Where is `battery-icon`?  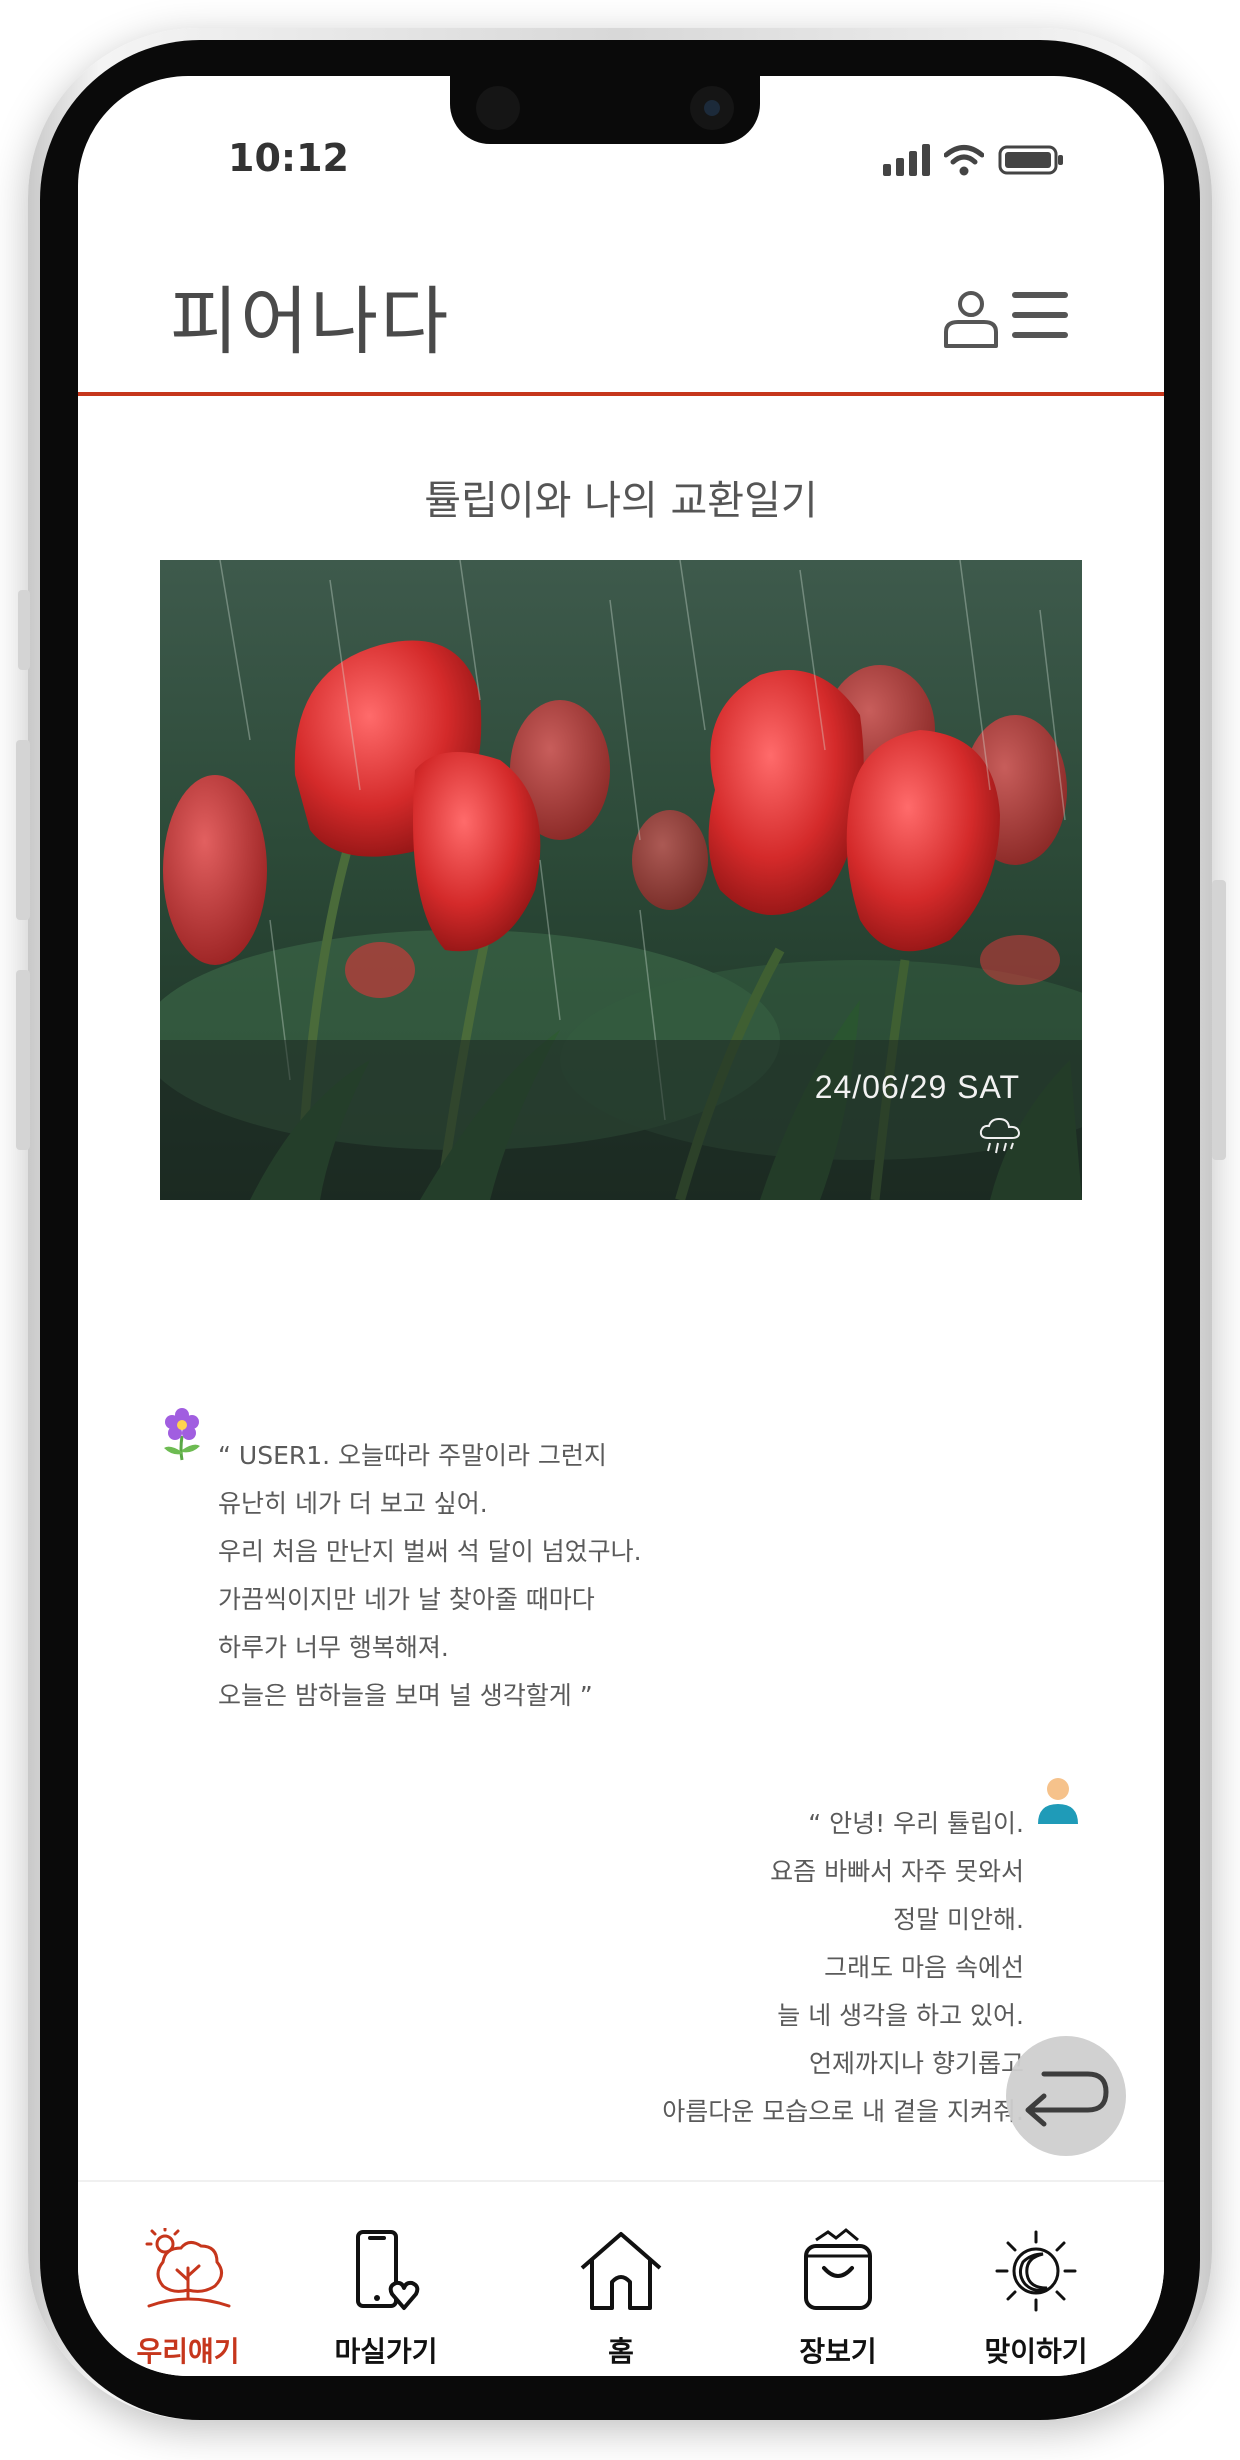 battery-icon is located at coordinates (1031, 160).